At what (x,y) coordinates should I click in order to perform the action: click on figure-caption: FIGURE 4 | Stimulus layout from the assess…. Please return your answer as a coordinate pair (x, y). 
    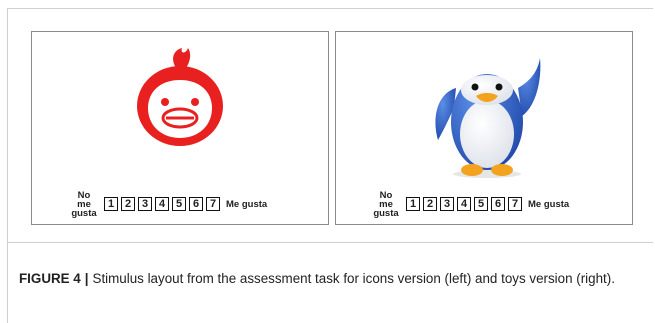
    Looking at the image, I should click on (331, 278).